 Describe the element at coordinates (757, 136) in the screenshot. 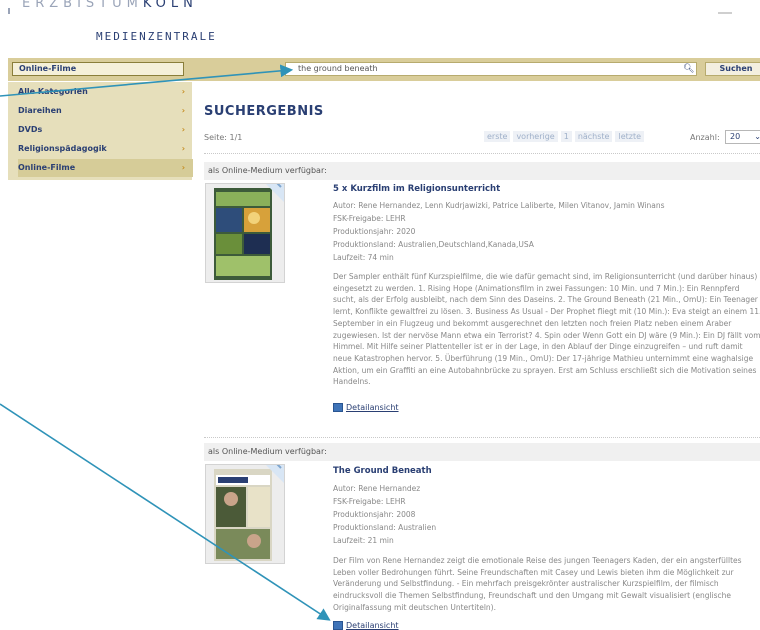

I see `chevron-down-icon: ⌄` at that location.